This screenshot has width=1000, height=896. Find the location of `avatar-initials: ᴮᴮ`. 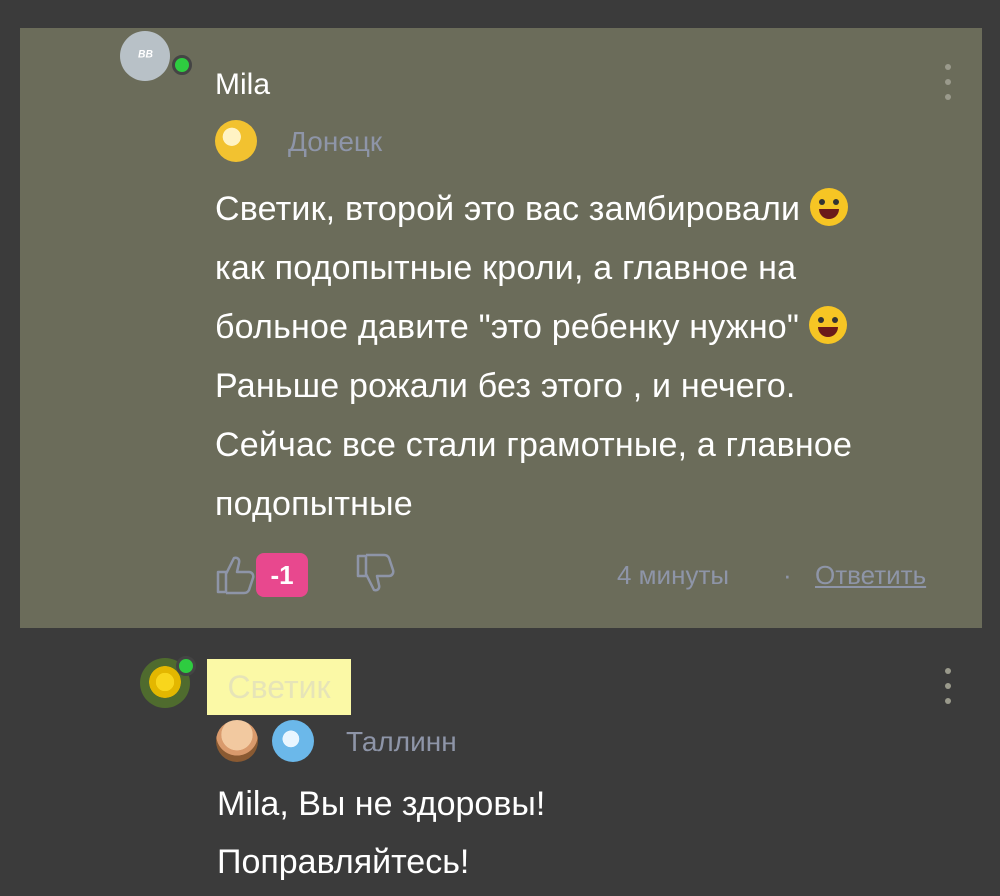

avatar-initials: ᴮᴮ is located at coordinates (145, 56).